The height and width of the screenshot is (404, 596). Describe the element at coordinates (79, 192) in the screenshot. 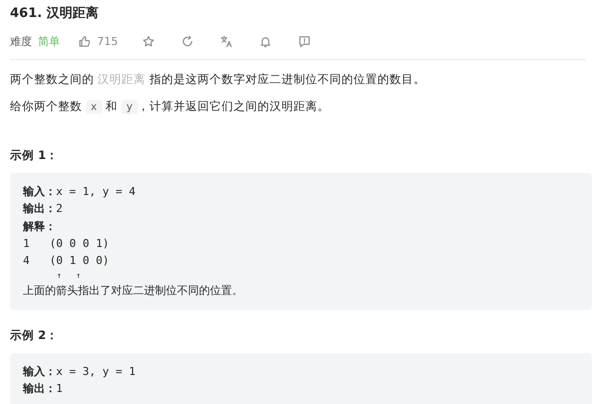

I see `code-line: 输入：x = 1, y = 4` at that location.